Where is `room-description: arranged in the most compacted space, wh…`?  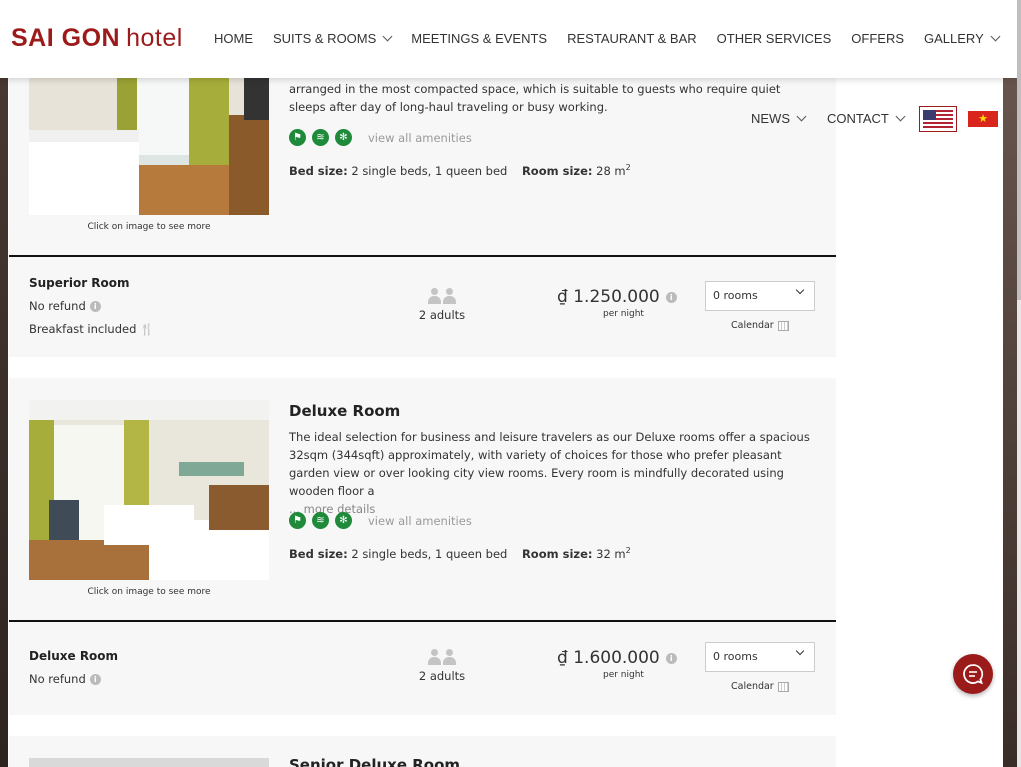 room-description: arranged in the most compacted space, wh… is located at coordinates (535, 98).